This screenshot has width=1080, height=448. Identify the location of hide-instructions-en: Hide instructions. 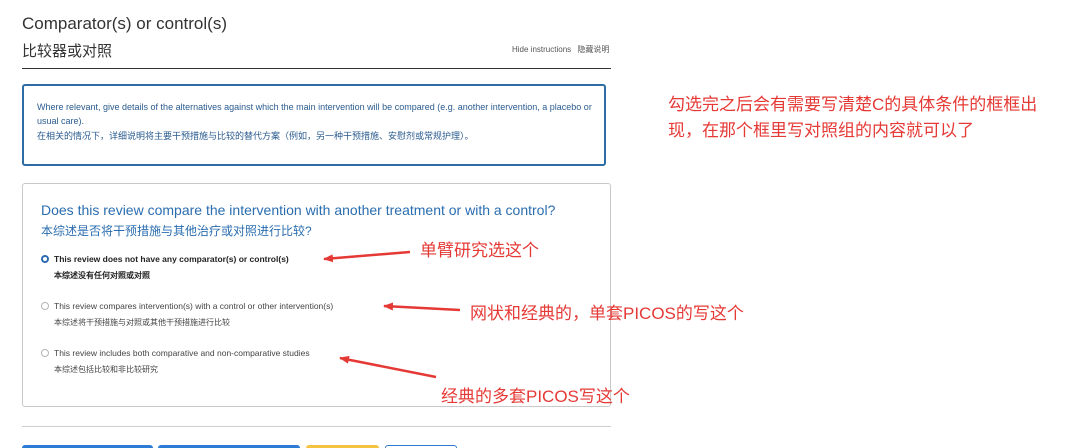
(541, 49).